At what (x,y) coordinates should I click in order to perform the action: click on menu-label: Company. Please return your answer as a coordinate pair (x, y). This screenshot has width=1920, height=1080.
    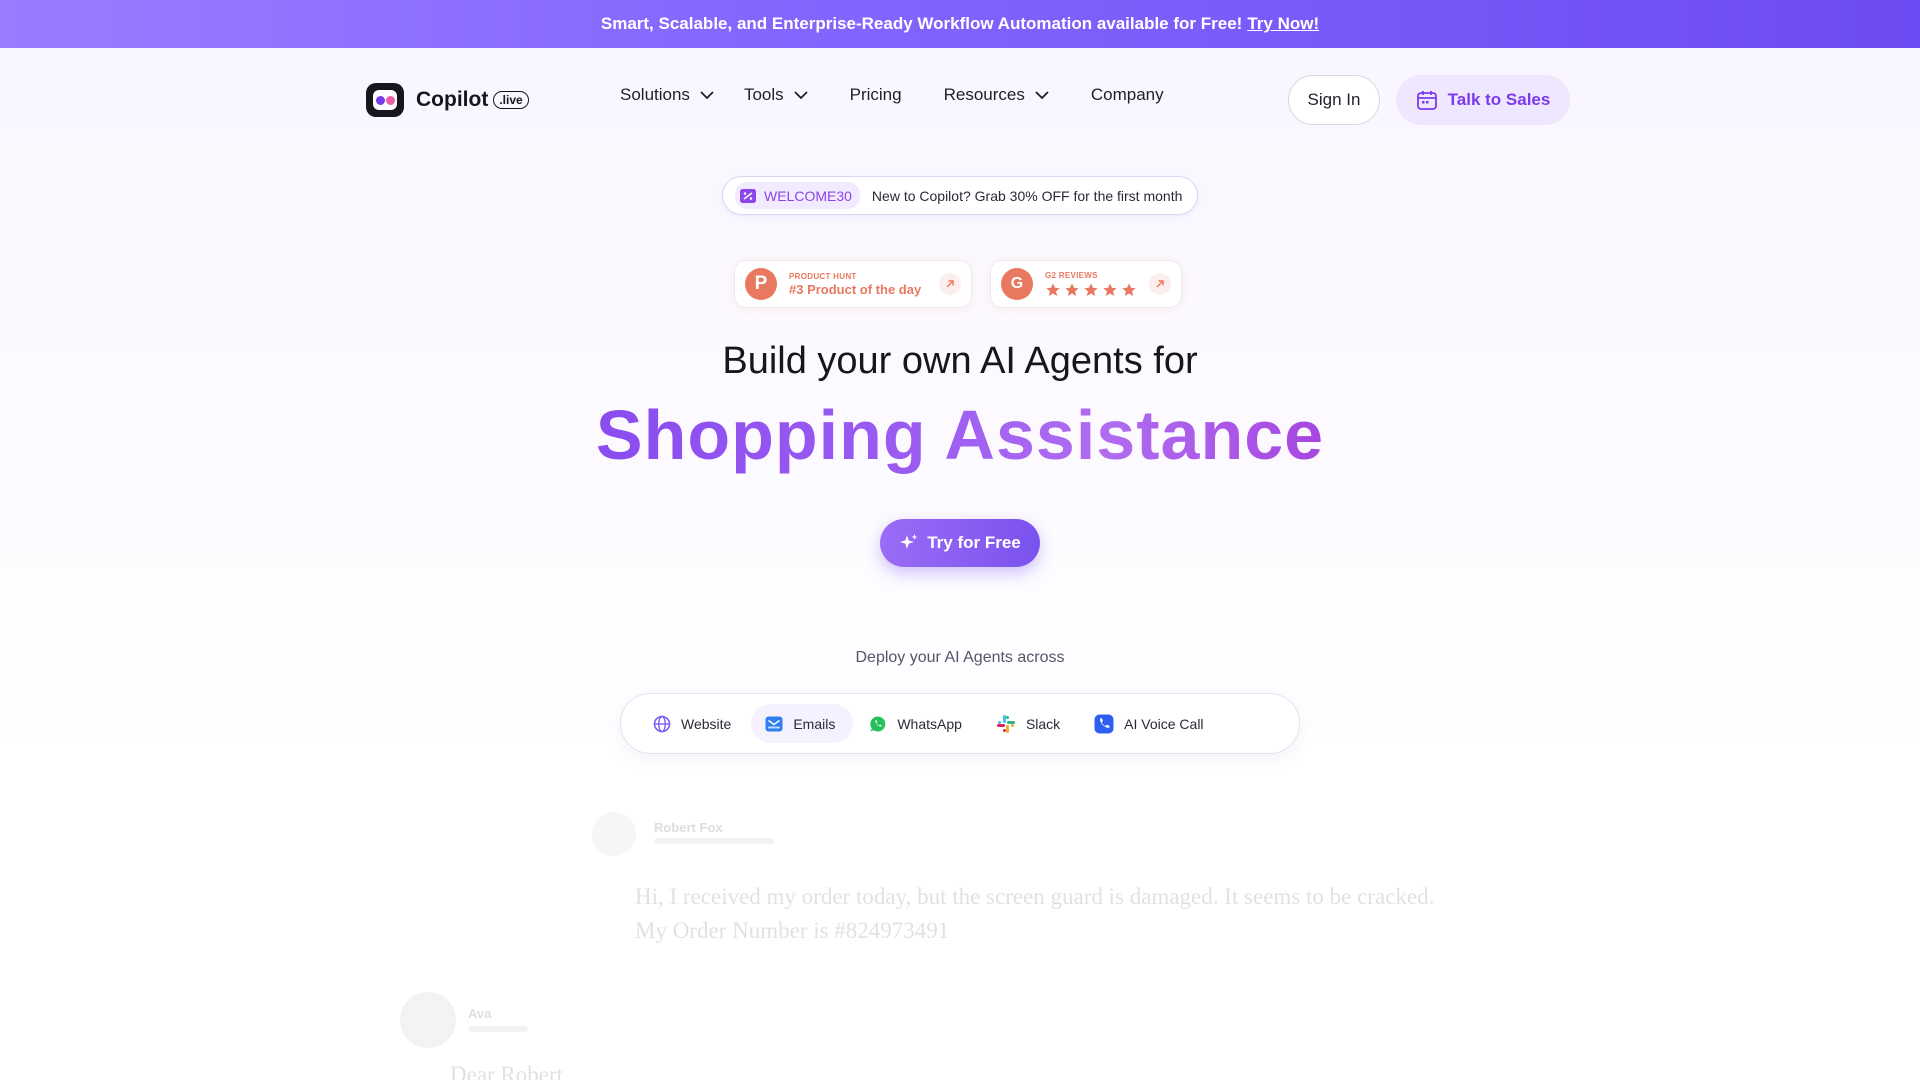
    Looking at the image, I should click on (1127, 94).